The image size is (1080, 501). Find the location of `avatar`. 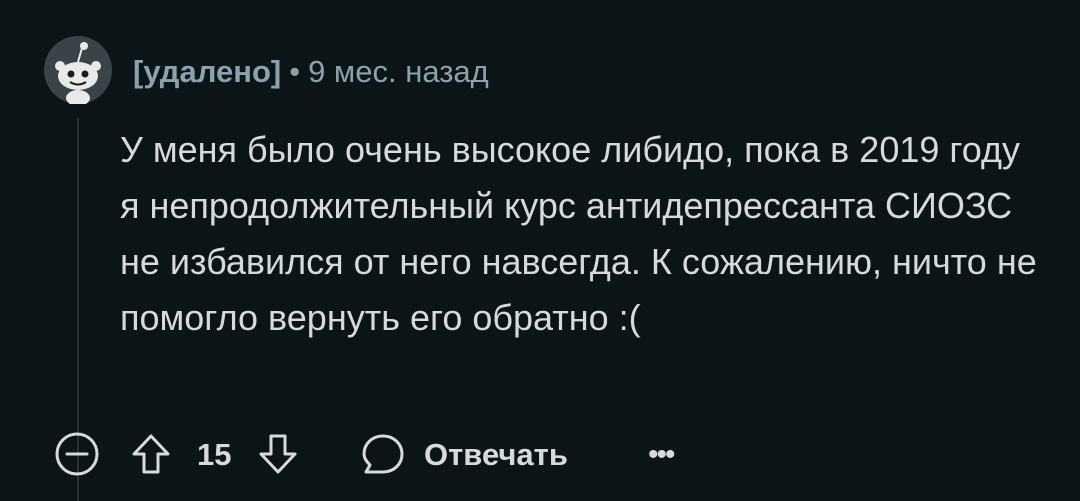

avatar is located at coordinates (78, 70).